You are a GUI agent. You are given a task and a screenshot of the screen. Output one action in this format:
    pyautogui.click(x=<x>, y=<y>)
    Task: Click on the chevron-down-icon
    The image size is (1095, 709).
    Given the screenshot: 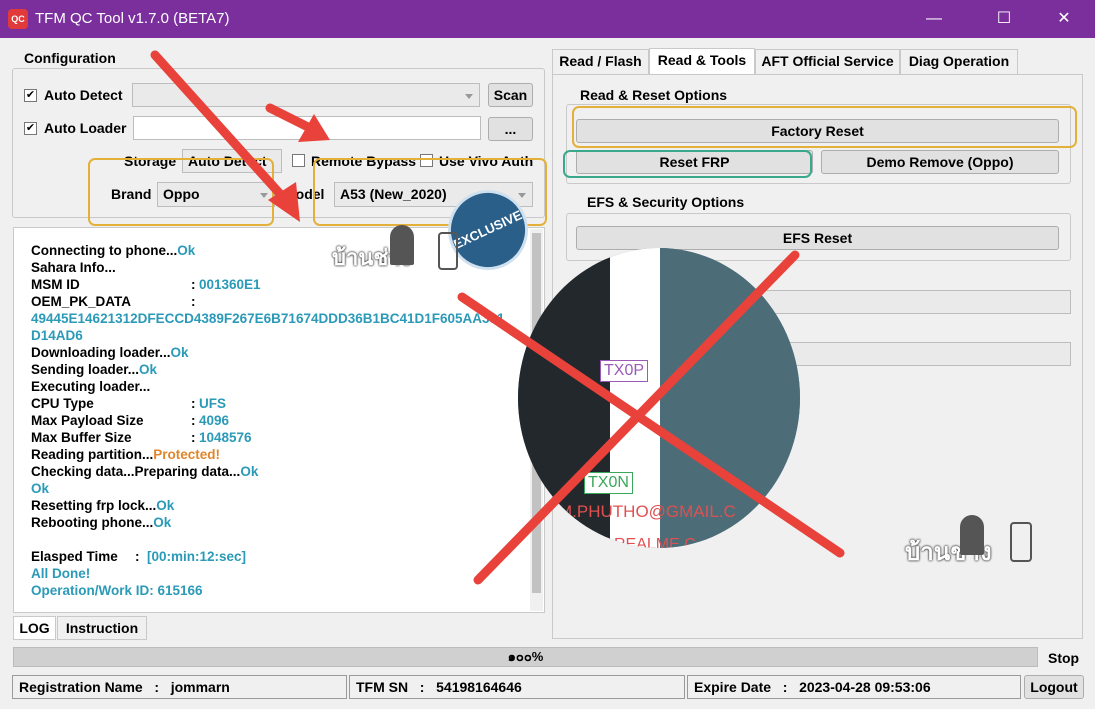 What is the action you would take?
    pyautogui.click(x=469, y=96)
    